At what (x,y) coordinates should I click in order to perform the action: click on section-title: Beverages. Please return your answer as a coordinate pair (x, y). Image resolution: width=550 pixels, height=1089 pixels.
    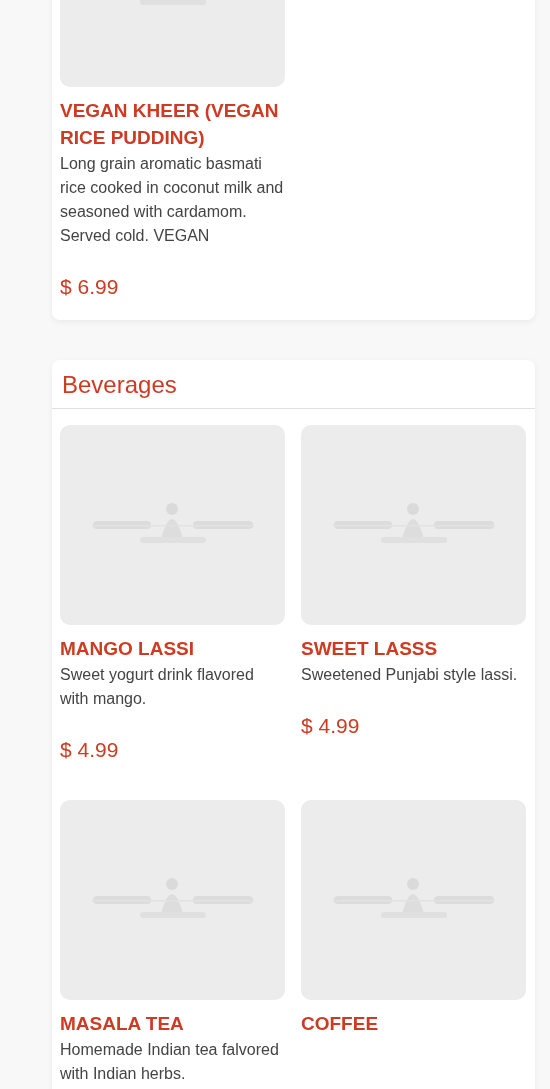
    Looking at the image, I should click on (120, 384).